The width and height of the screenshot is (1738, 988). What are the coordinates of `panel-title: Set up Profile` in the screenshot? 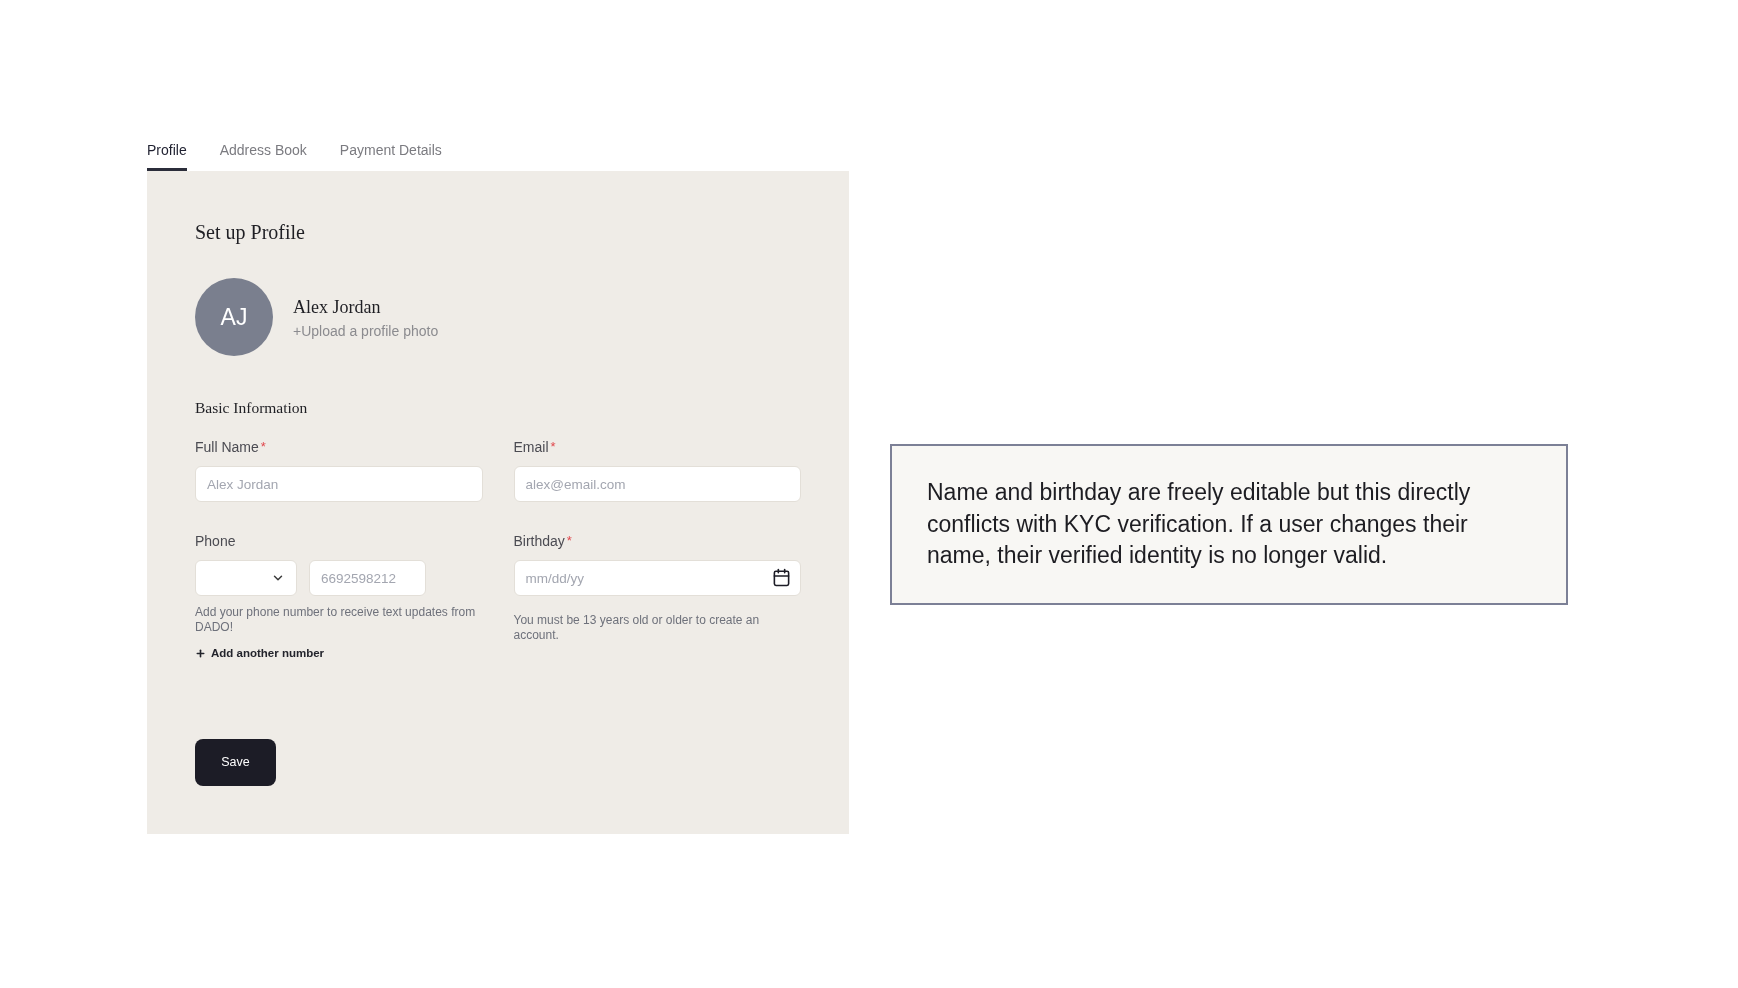 It's located at (250, 233).